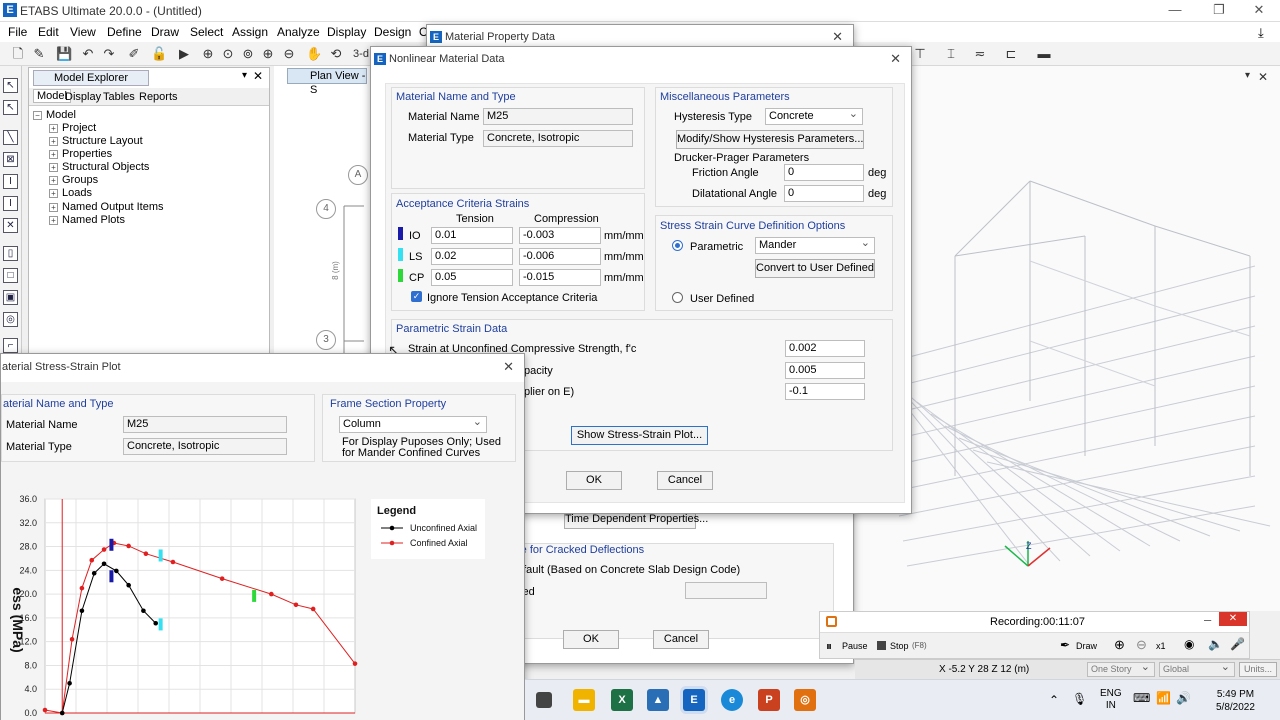 The width and height of the screenshot is (1280, 720). What do you see at coordinates (250, 32) in the screenshot?
I see `menu-assign: Assign` at bounding box center [250, 32].